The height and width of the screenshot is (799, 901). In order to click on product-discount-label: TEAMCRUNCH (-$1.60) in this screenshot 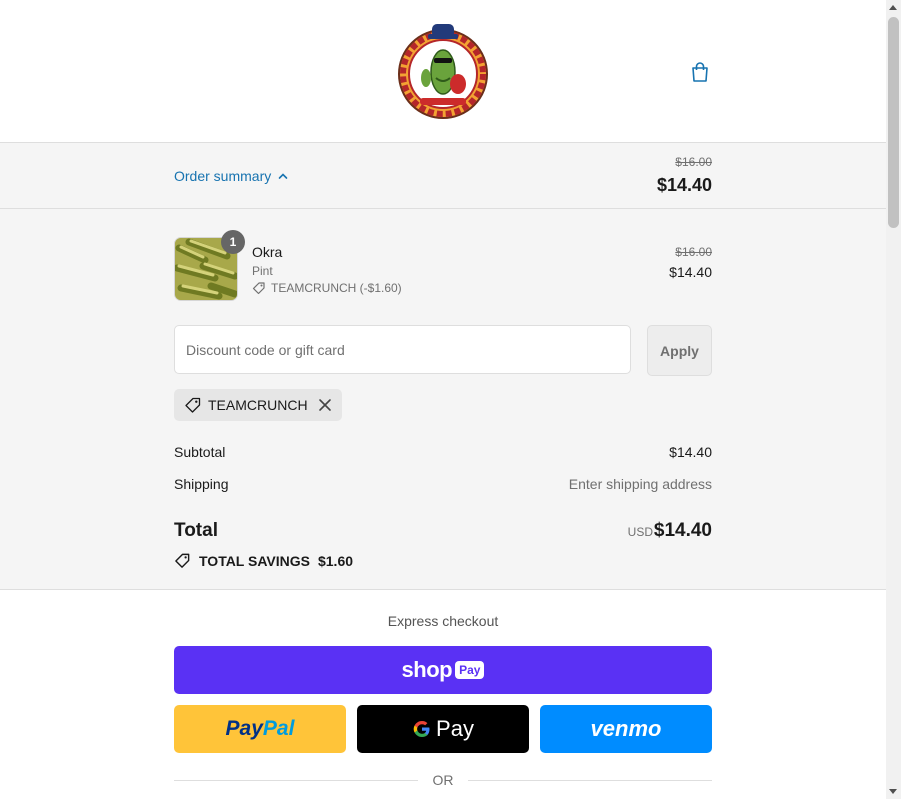, I will do `click(336, 288)`.